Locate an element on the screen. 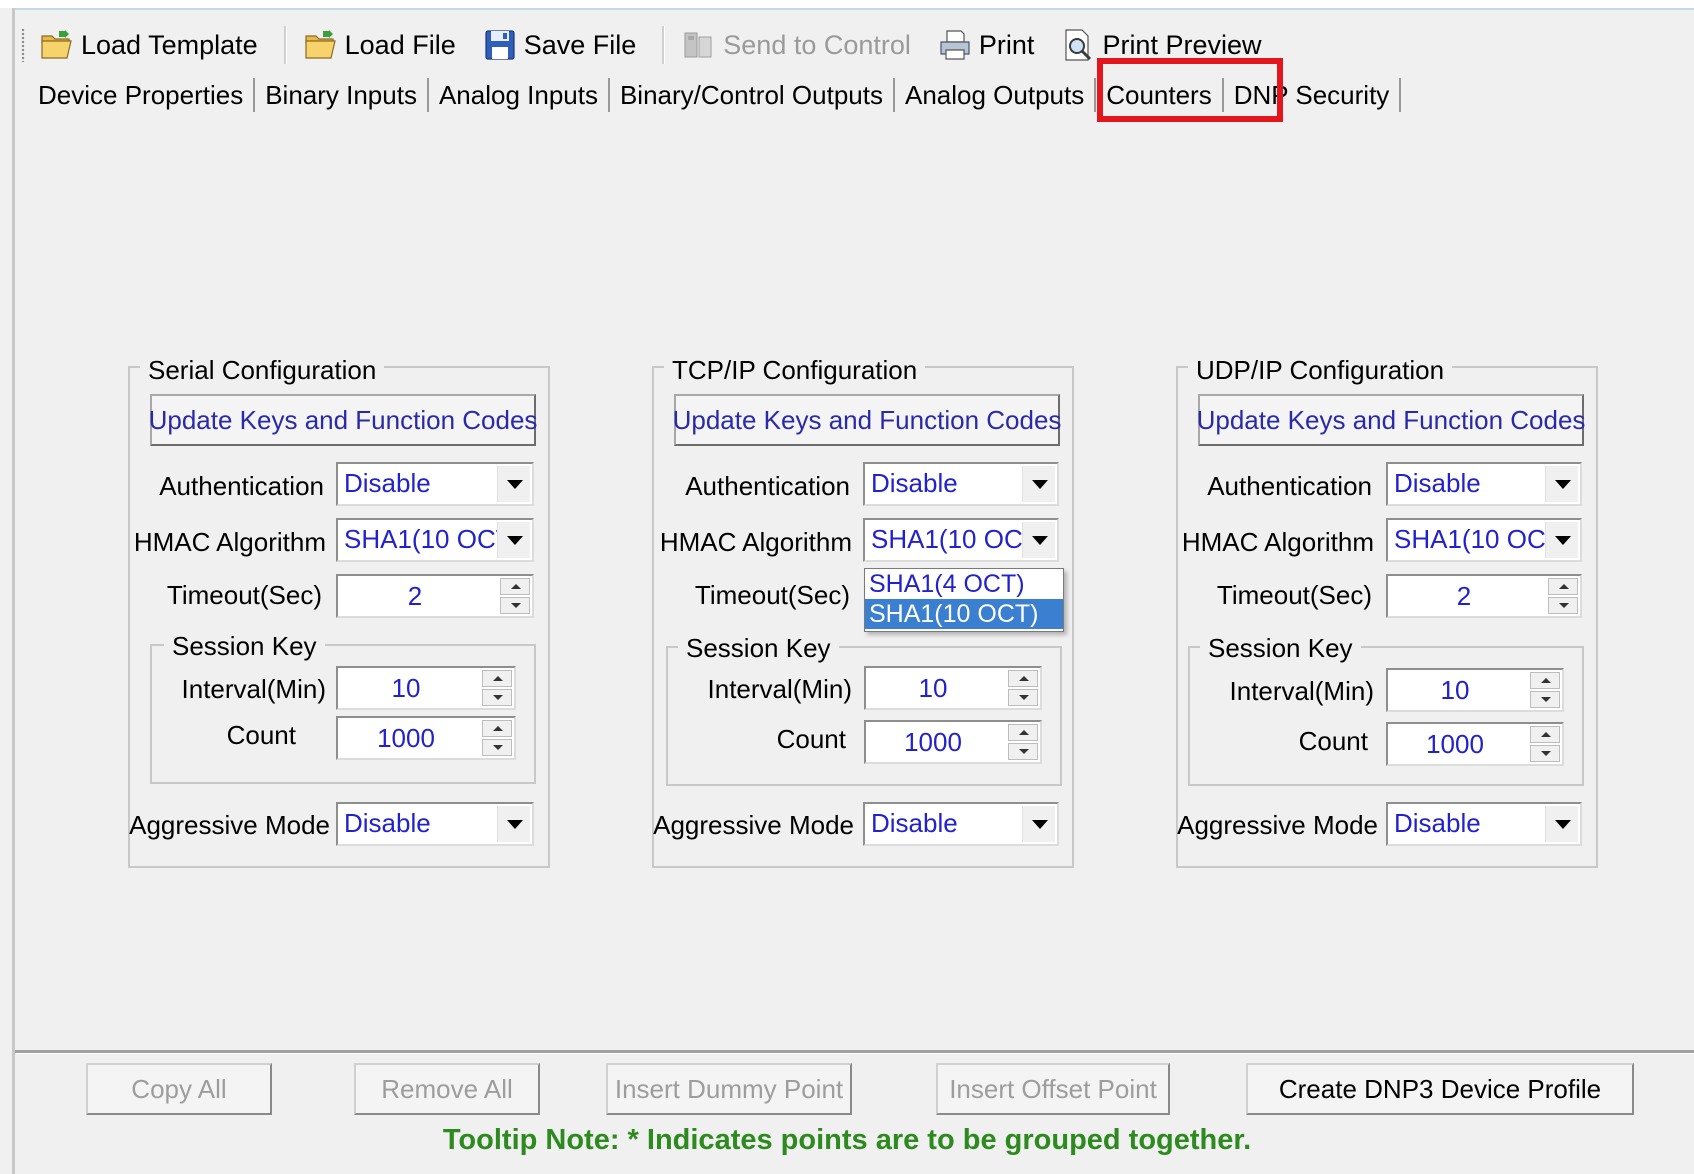 The height and width of the screenshot is (1174, 1694). serial-count-stepper: 1000 is located at coordinates (426, 738).